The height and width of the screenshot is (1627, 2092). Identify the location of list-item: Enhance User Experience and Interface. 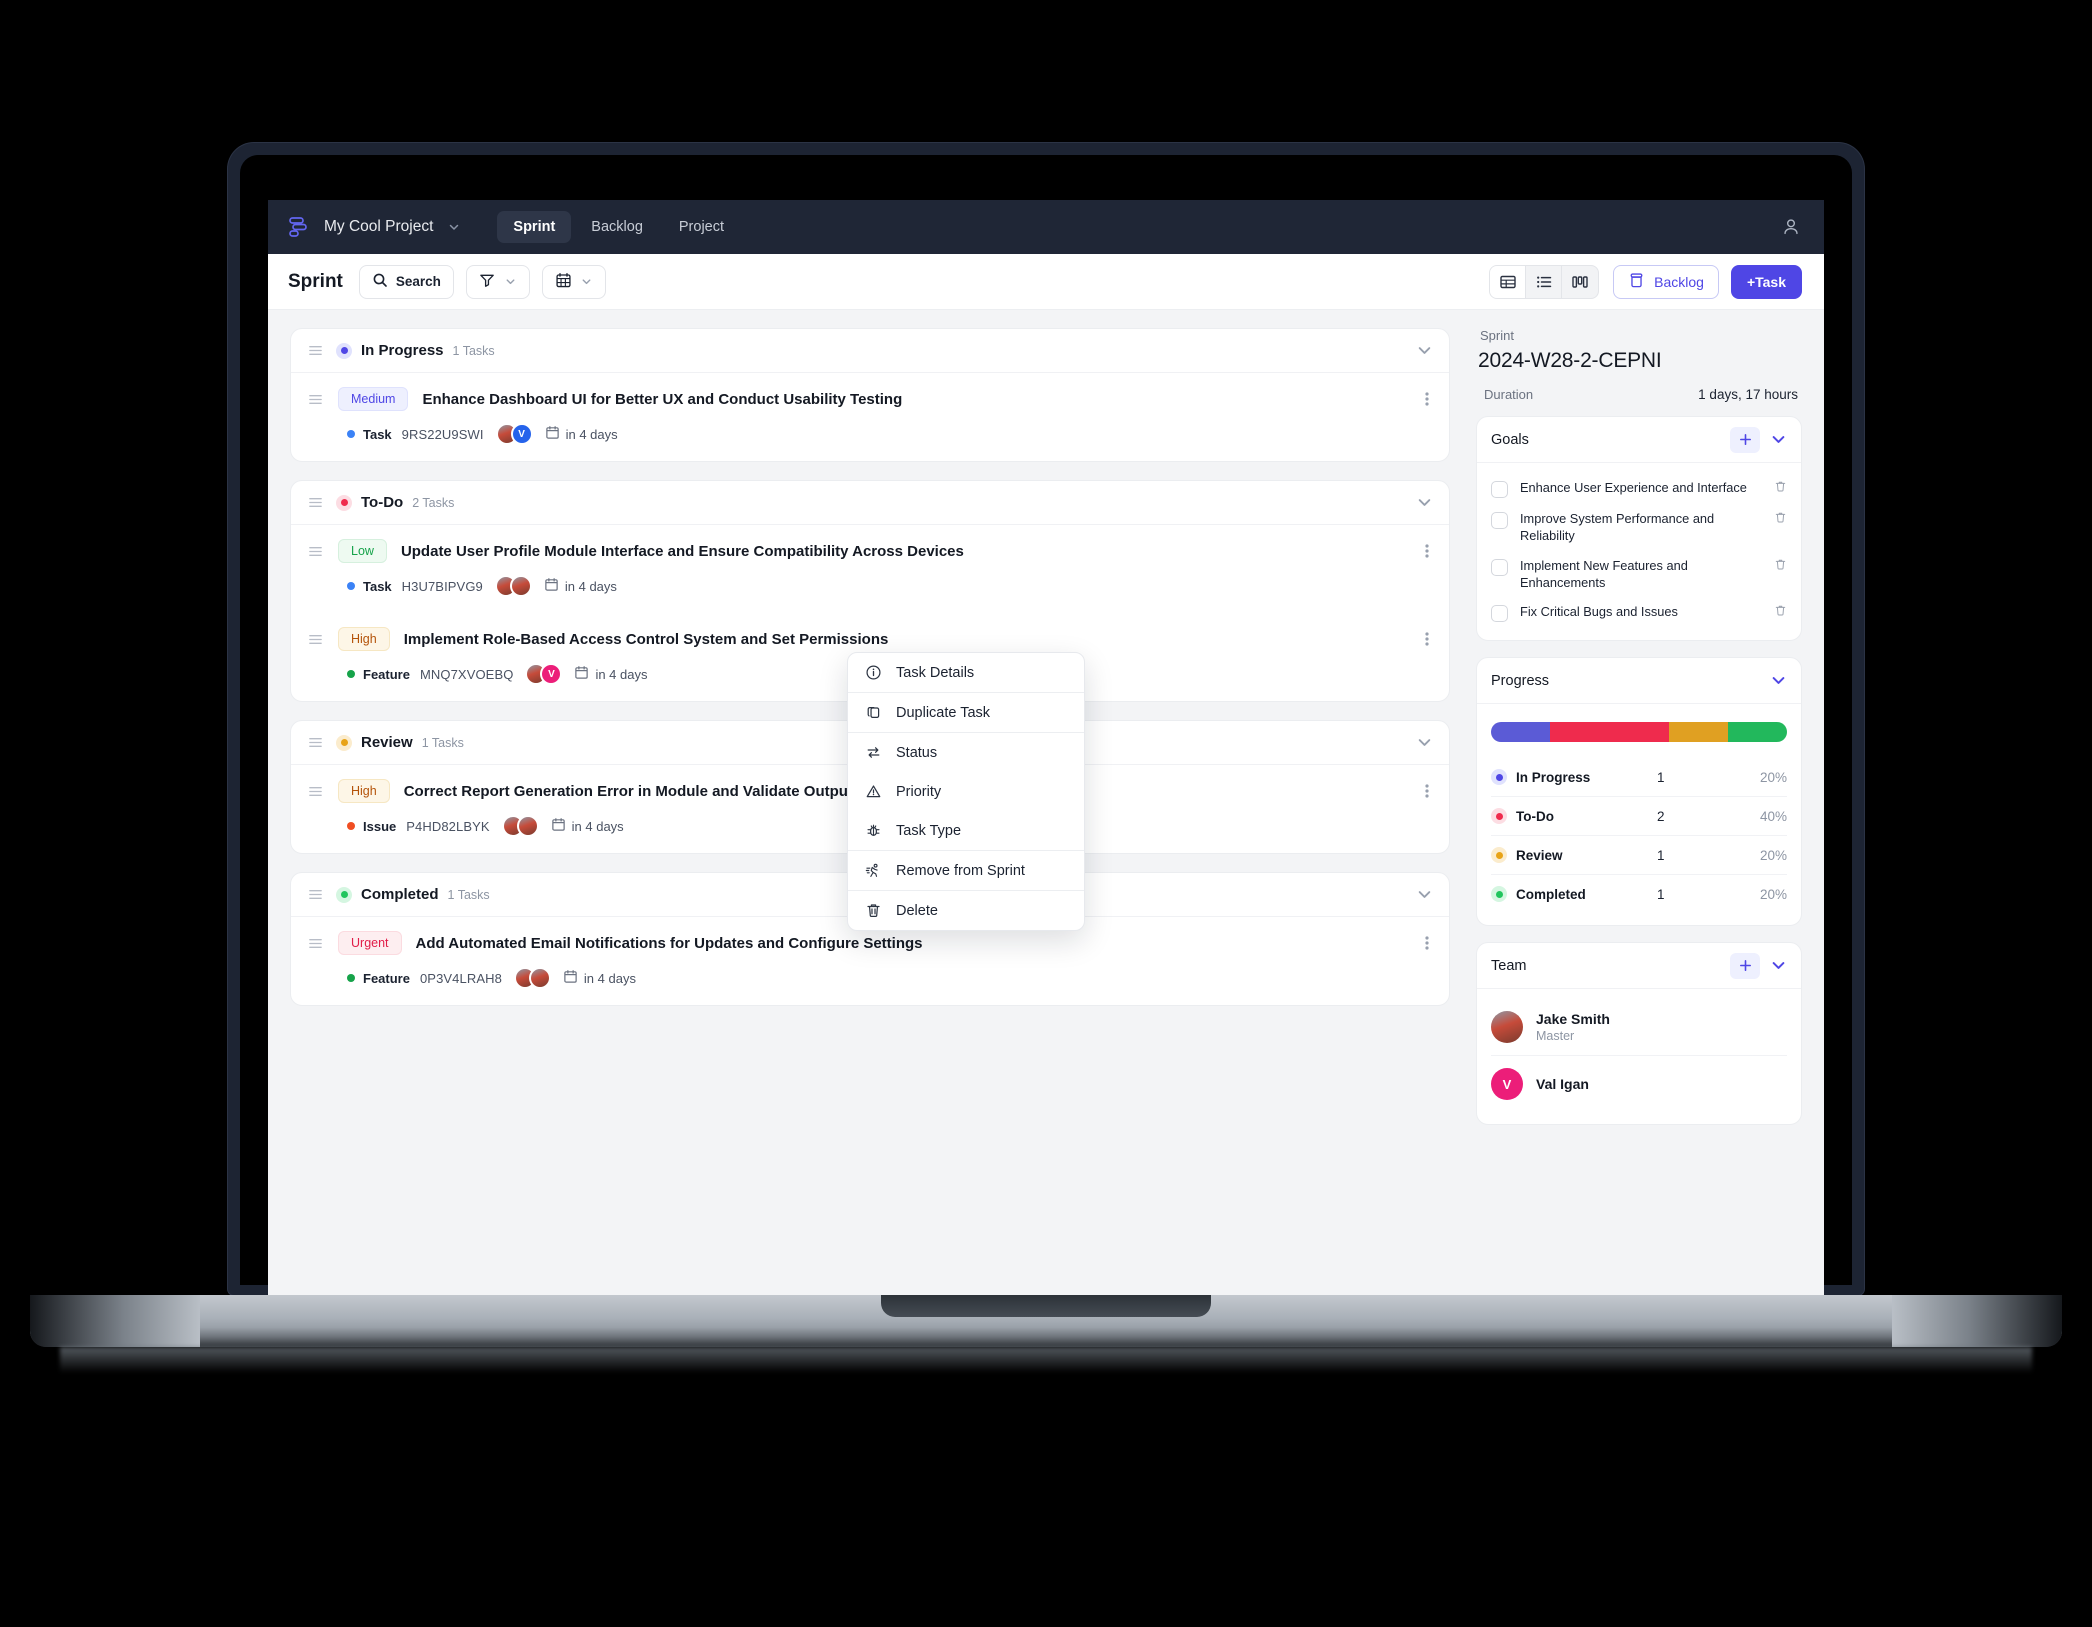
(1639, 488).